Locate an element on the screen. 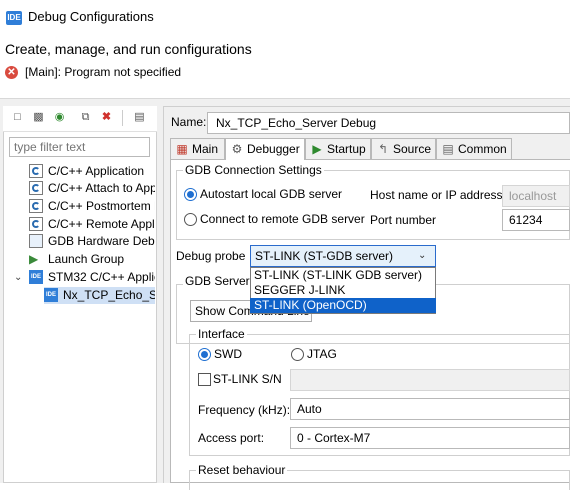 This screenshot has width=570, height=490. probe-option-openocd: ST-LINK (OpenOCD) is located at coordinates (343, 305).